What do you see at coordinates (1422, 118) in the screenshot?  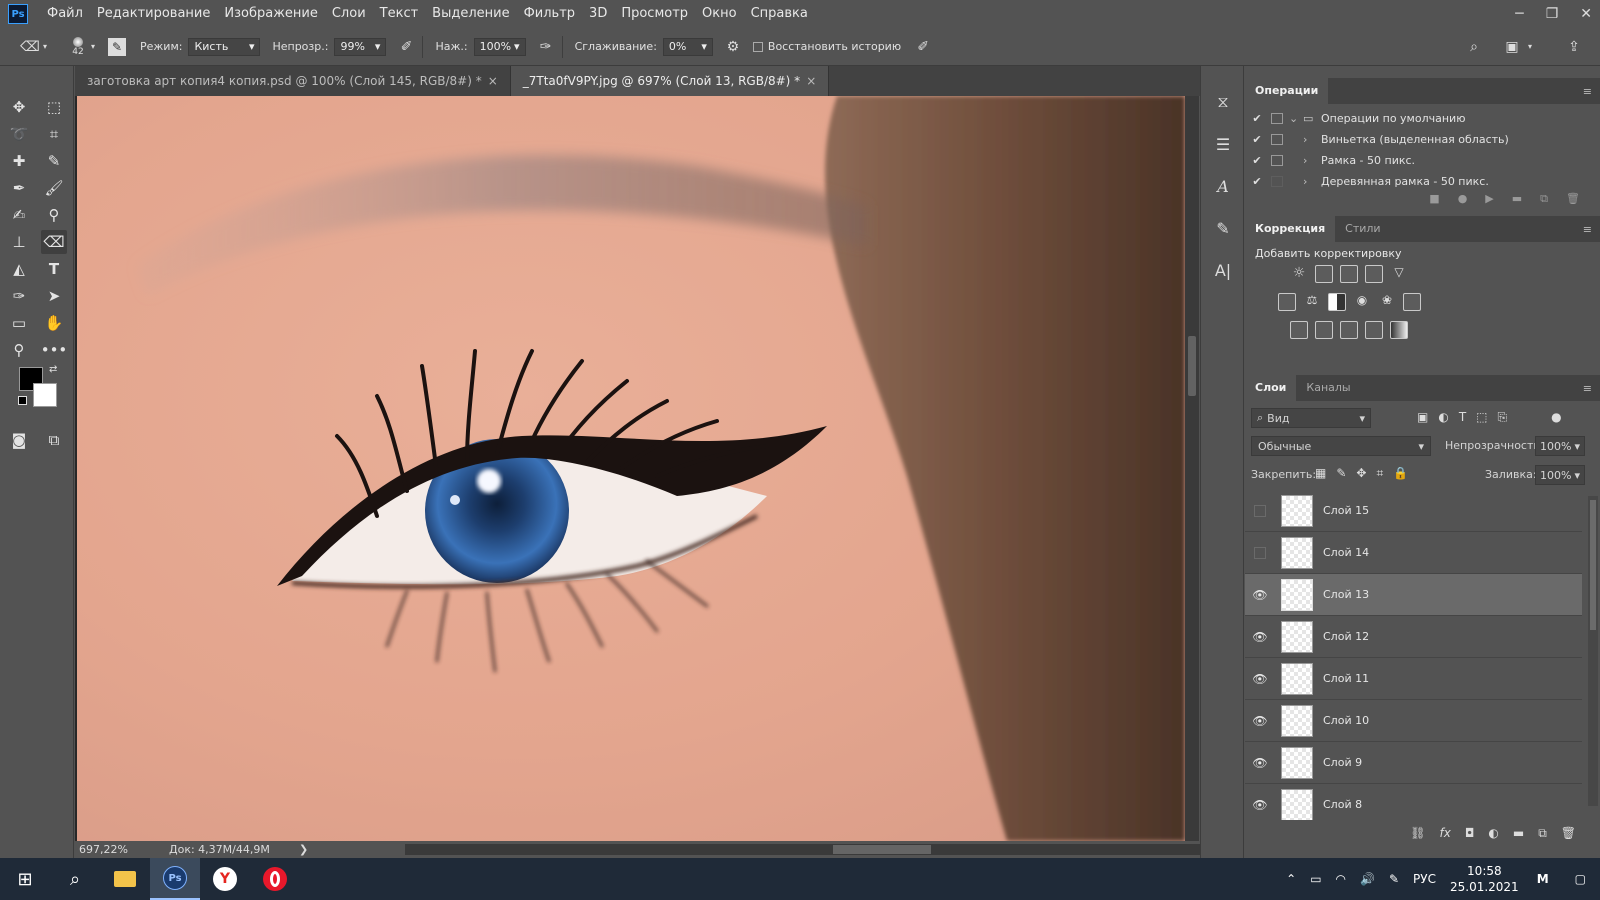 I see `action-set-default: ✔ ⌄ ▭ Операции по умолчанию` at bounding box center [1422, 118].